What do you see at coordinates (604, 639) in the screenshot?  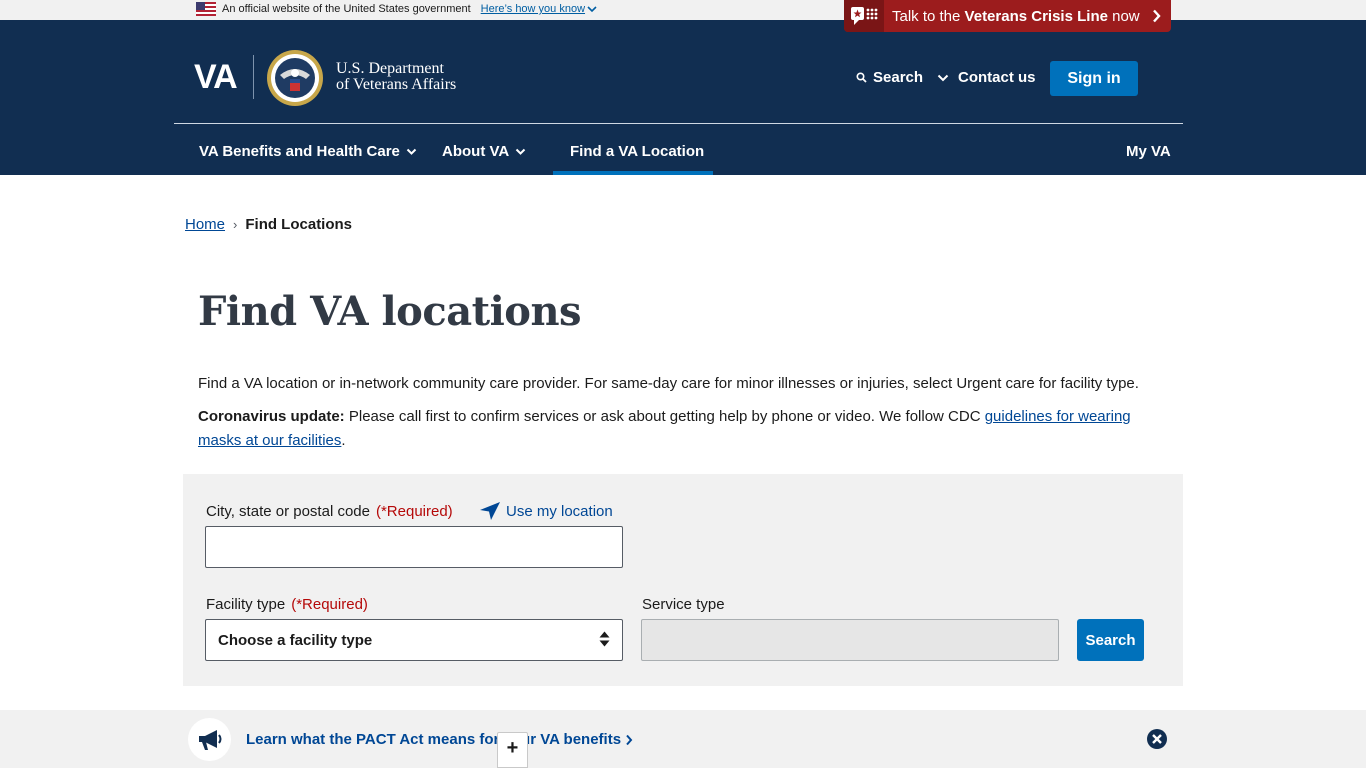 I see `select-arrows-icon` at bounding box center [604, 639].